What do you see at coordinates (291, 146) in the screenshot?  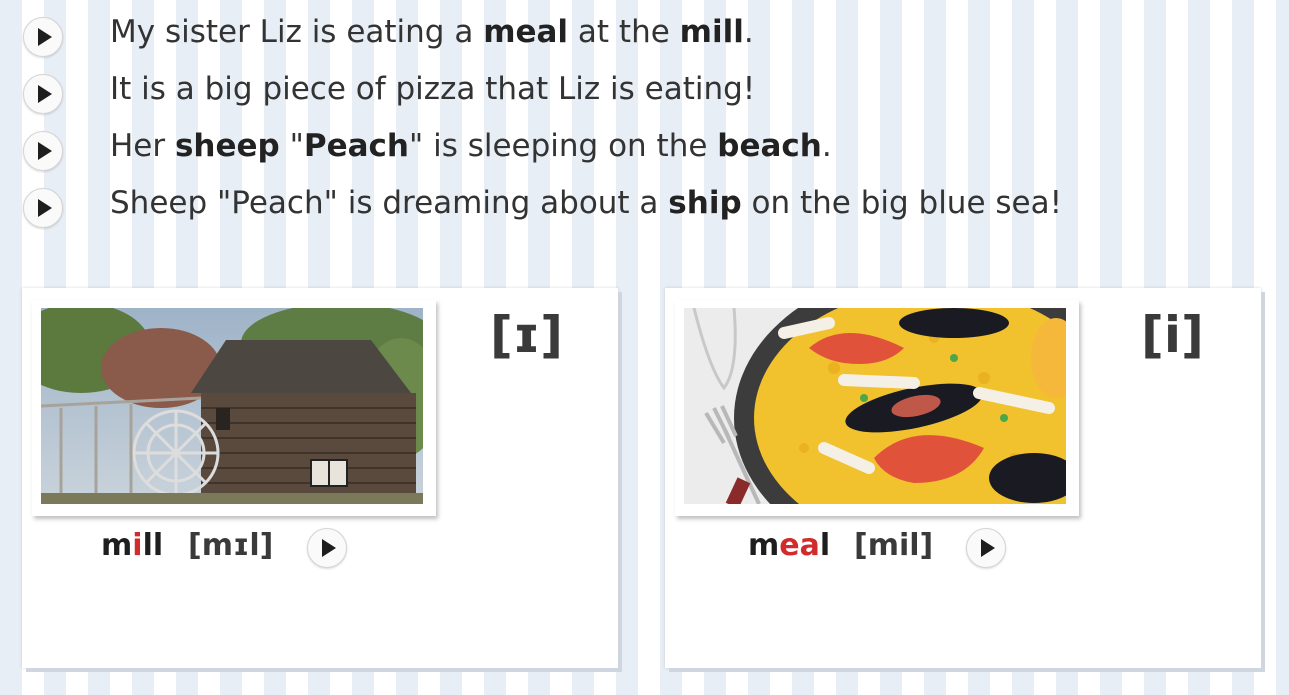 I see `text-segment: "` at bounding box center [291, 146].